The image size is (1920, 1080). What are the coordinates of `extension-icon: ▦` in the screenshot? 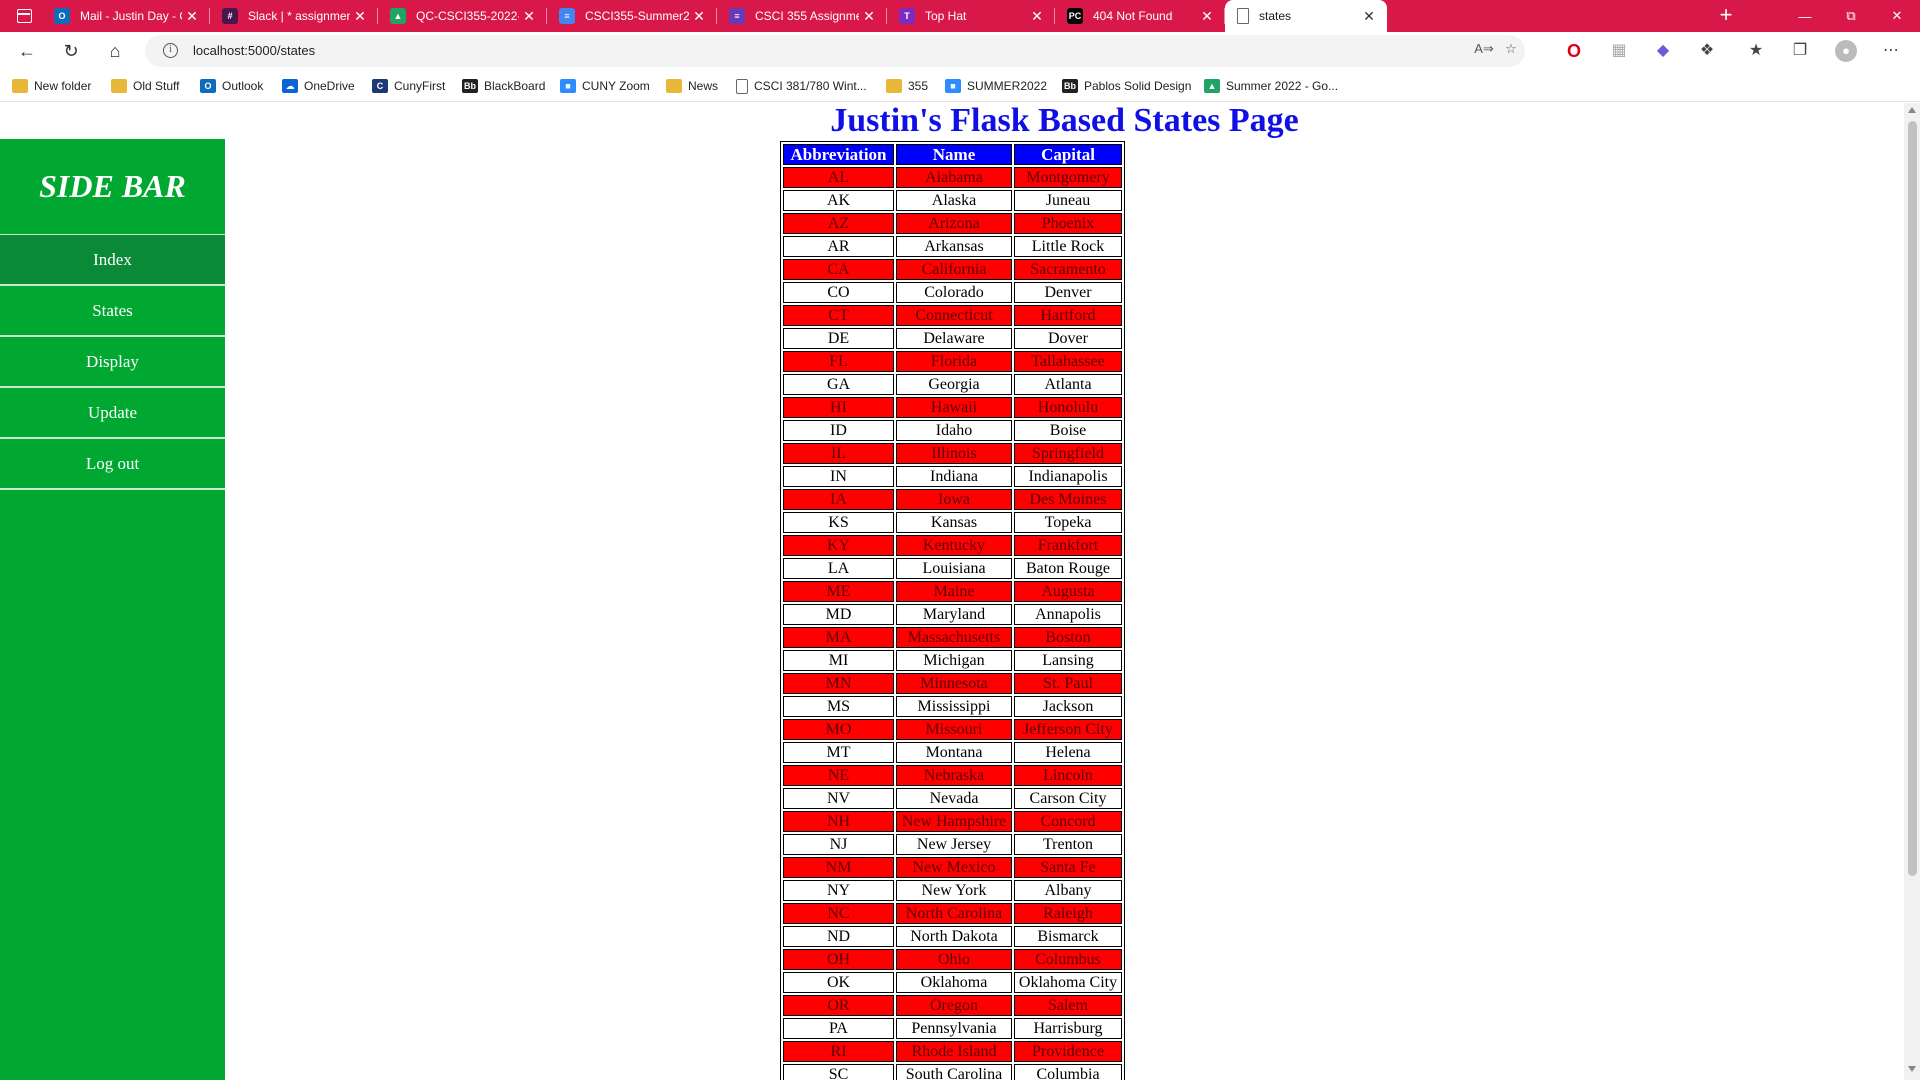 It's located at (1619, 51).